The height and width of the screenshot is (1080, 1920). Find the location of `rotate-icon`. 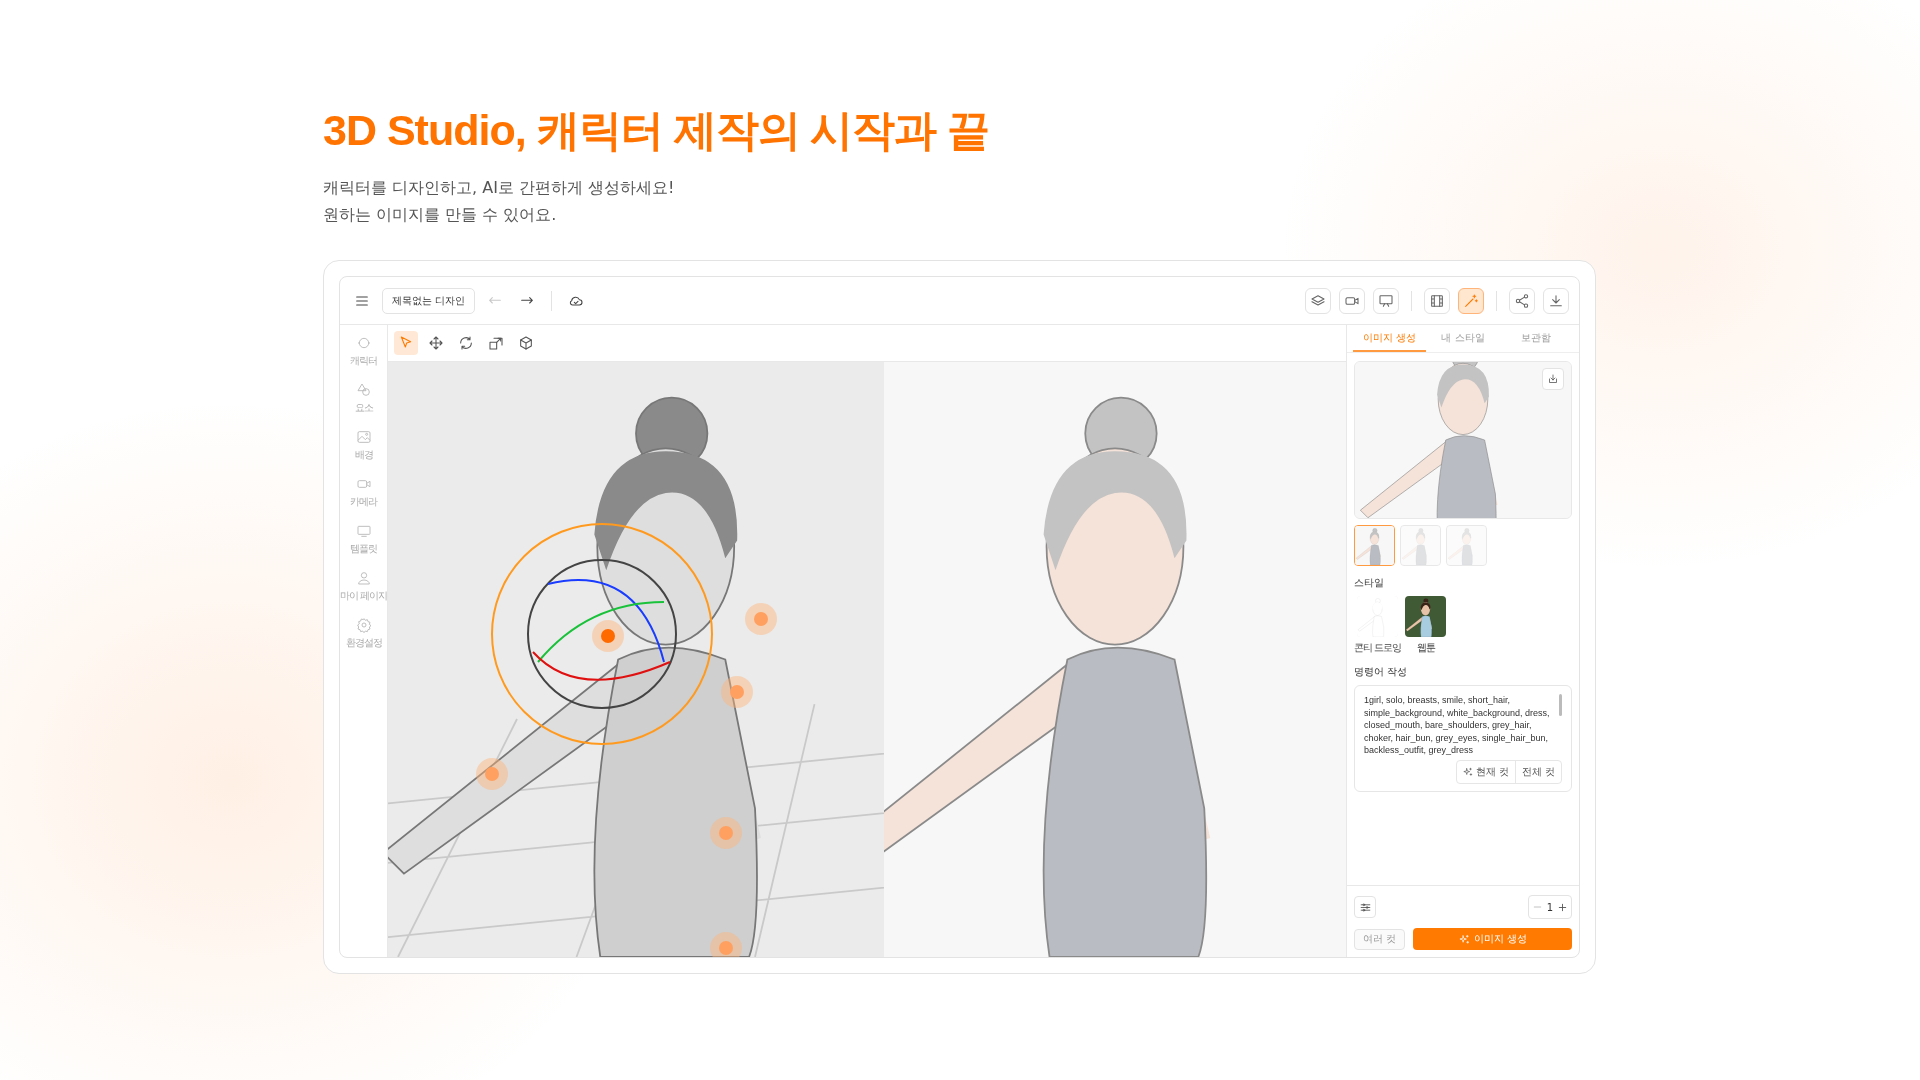

rotate-icon is located at coordinates (466, 343).